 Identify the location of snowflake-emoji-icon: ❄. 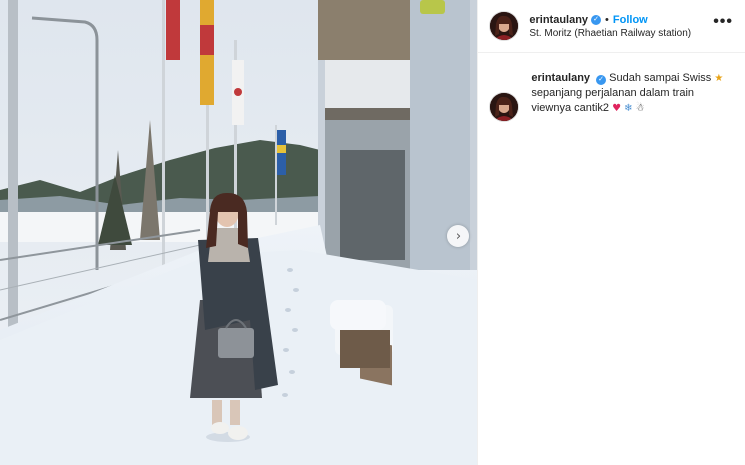
(628, 108).